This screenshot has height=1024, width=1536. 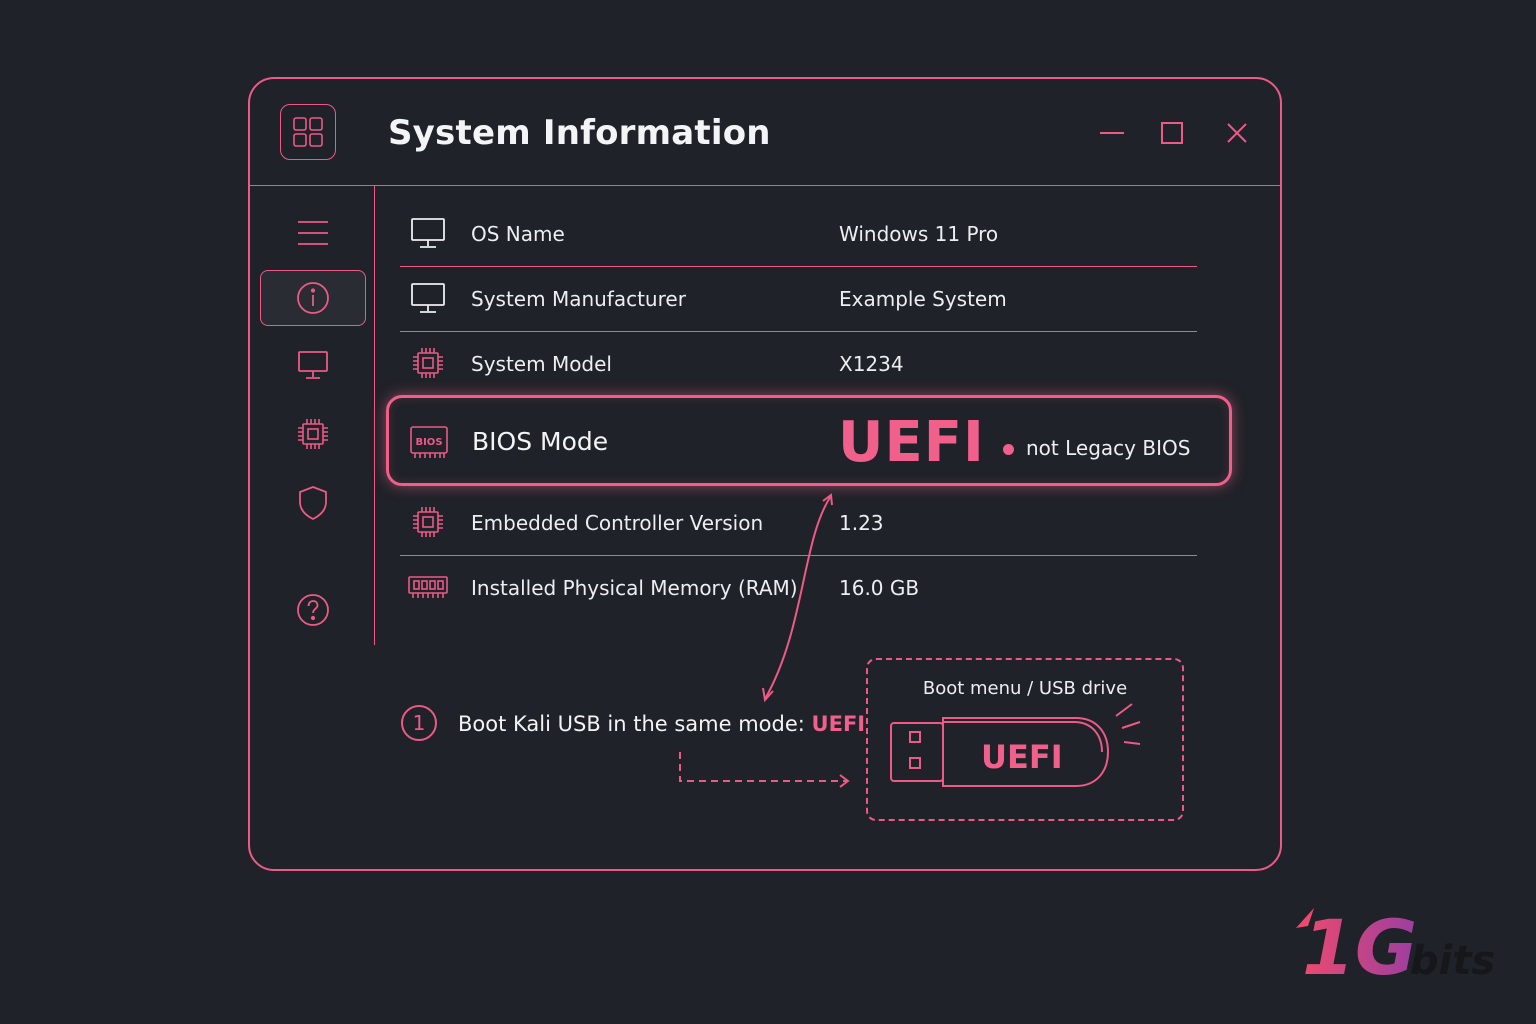 I want to click on step-instruction: Boot Kali USB in the same mode: UEFI, so click(x=661, y=724).